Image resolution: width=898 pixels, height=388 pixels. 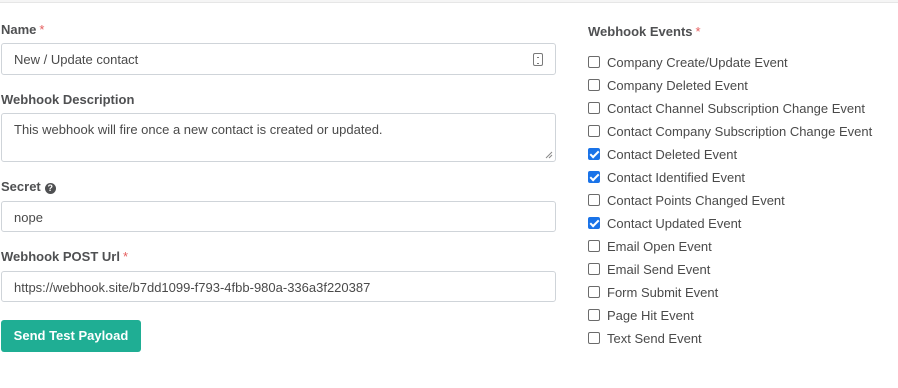 I want to click on event-item: Contact Identified Event, so click(x=666, y=177).